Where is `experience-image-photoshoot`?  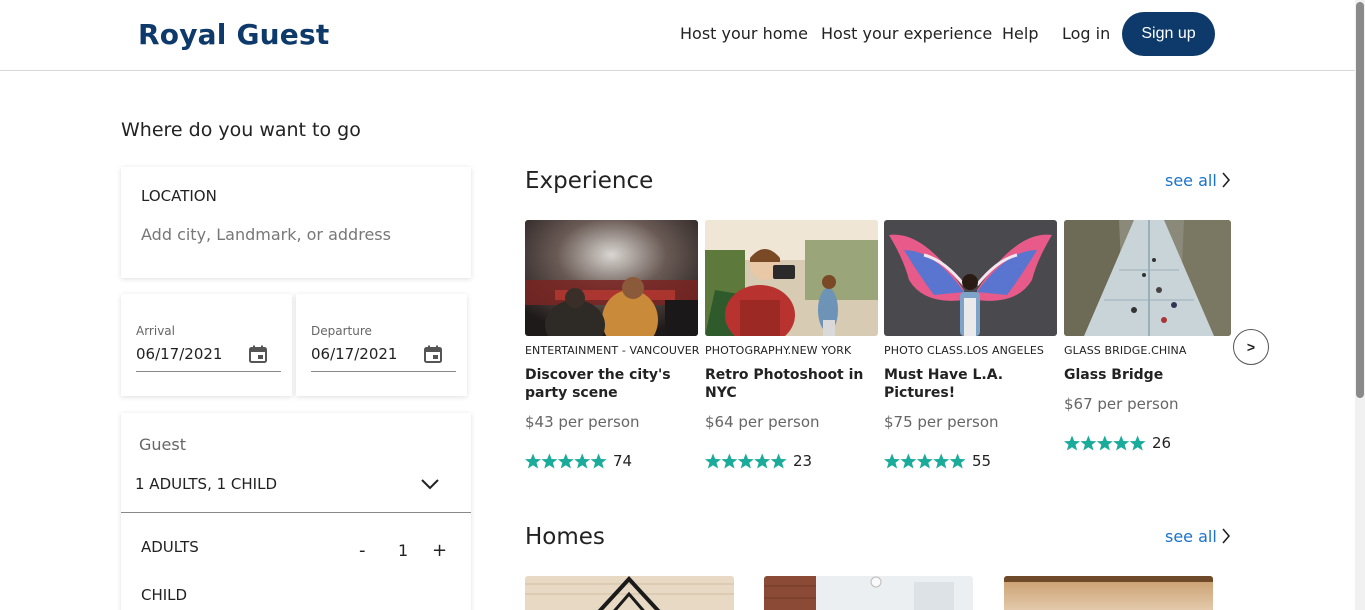 experience-image-photoshoot is located at coordinates (791, 278).